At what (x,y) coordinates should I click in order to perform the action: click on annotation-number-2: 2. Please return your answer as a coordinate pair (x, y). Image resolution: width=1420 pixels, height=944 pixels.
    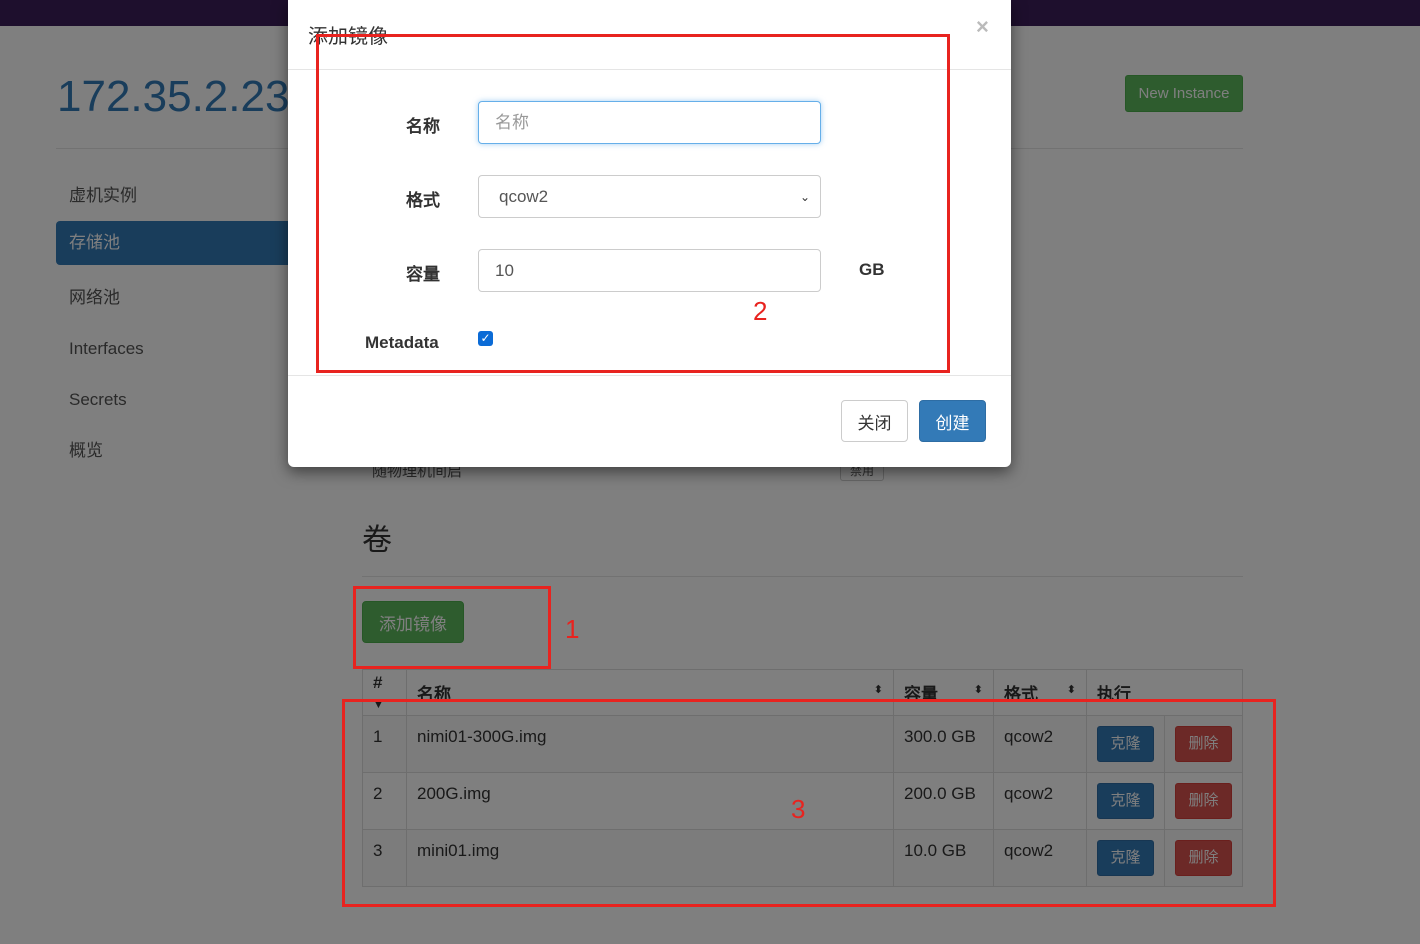
    Looking at the image, I should click on (760, 311).